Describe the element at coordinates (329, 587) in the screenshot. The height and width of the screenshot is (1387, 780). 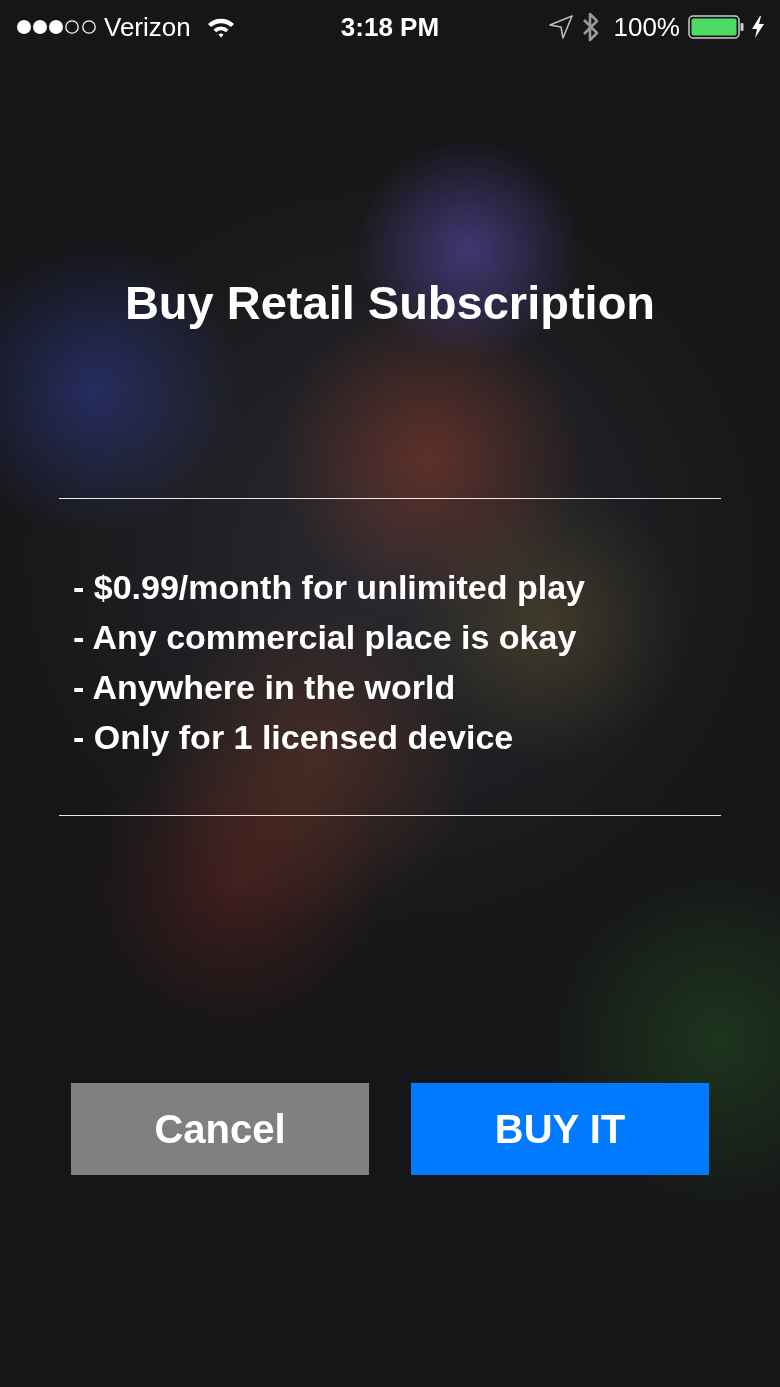
I see `feature-text: - $0.99/month for unlimited play` at that location.